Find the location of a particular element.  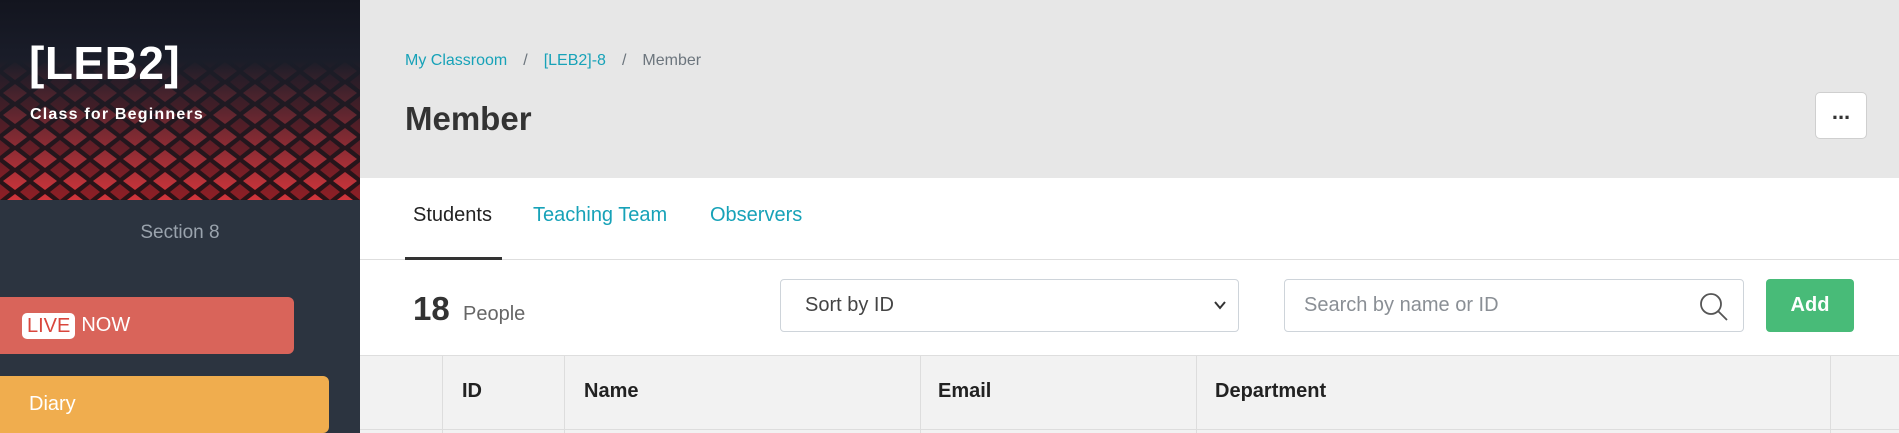

course-banner: [LEB2] Class for Beginners is located at coordinates (180, 100).